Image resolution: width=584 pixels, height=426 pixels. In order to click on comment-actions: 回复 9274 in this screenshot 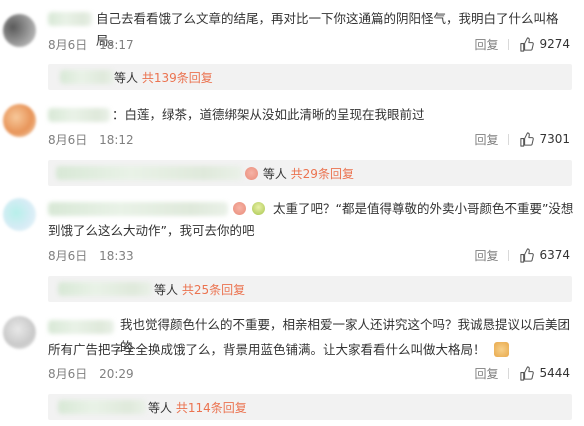, I will do `click(522, 44)`.